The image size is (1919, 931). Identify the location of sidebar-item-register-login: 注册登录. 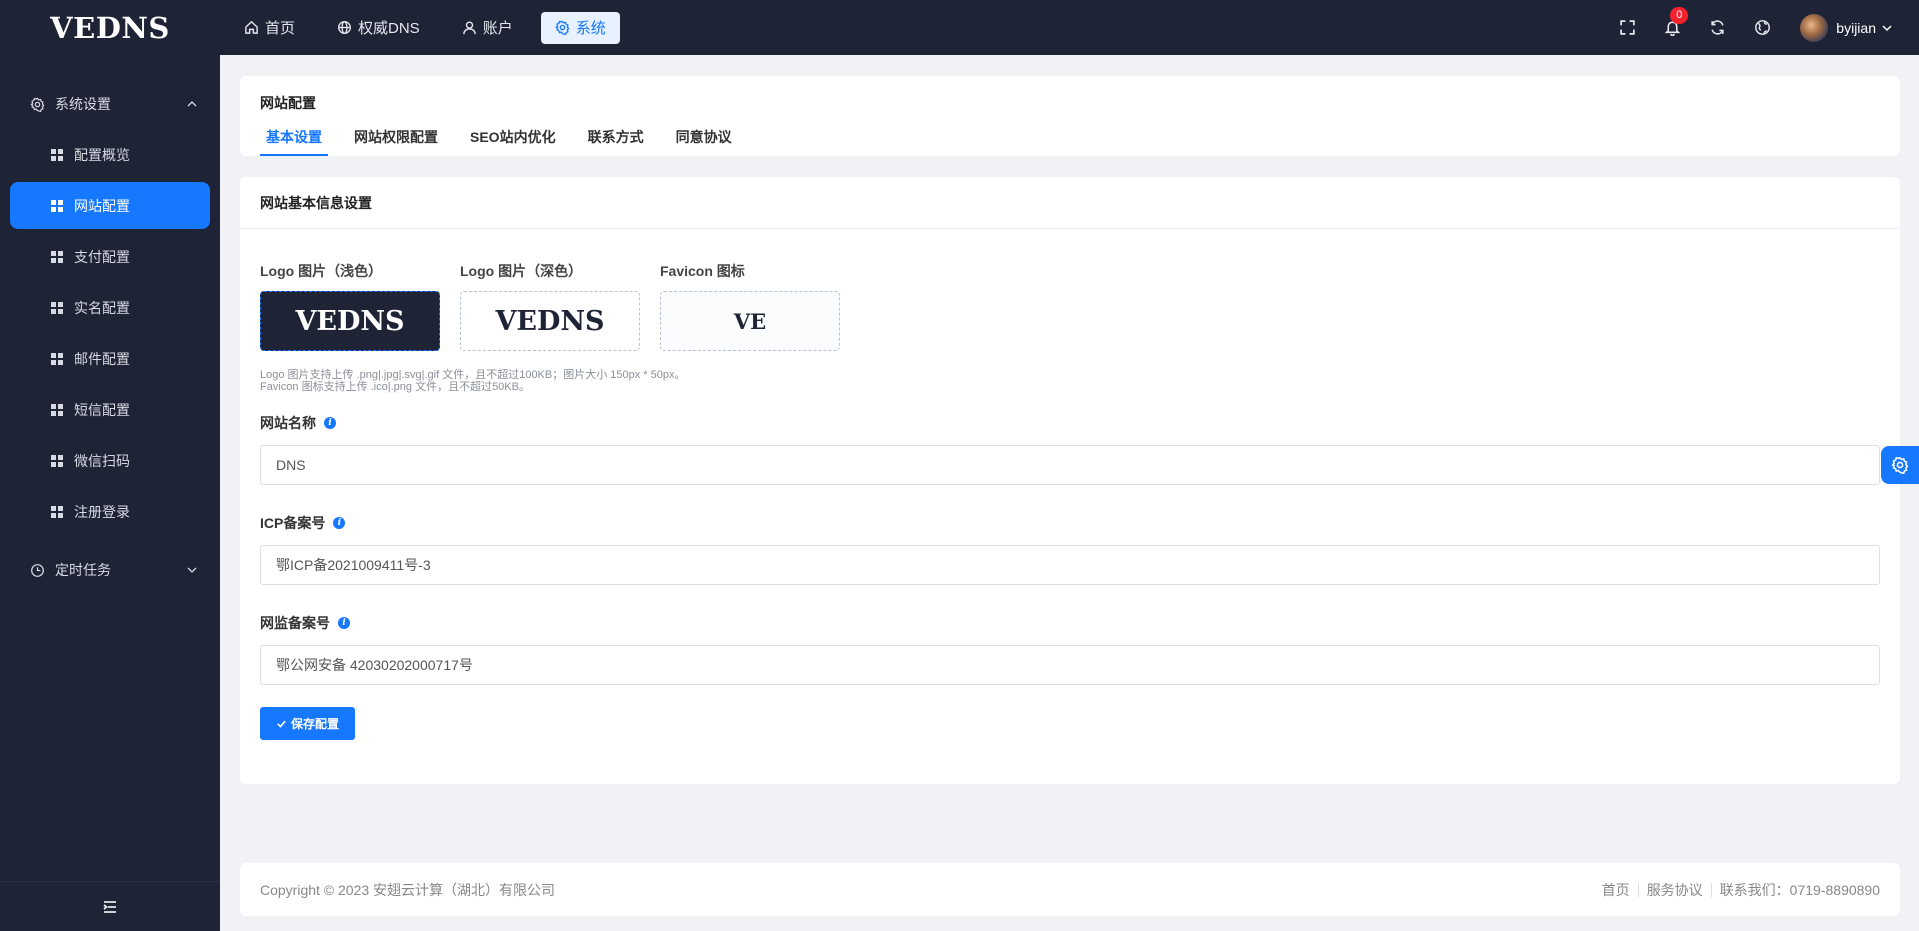
(110, 511).